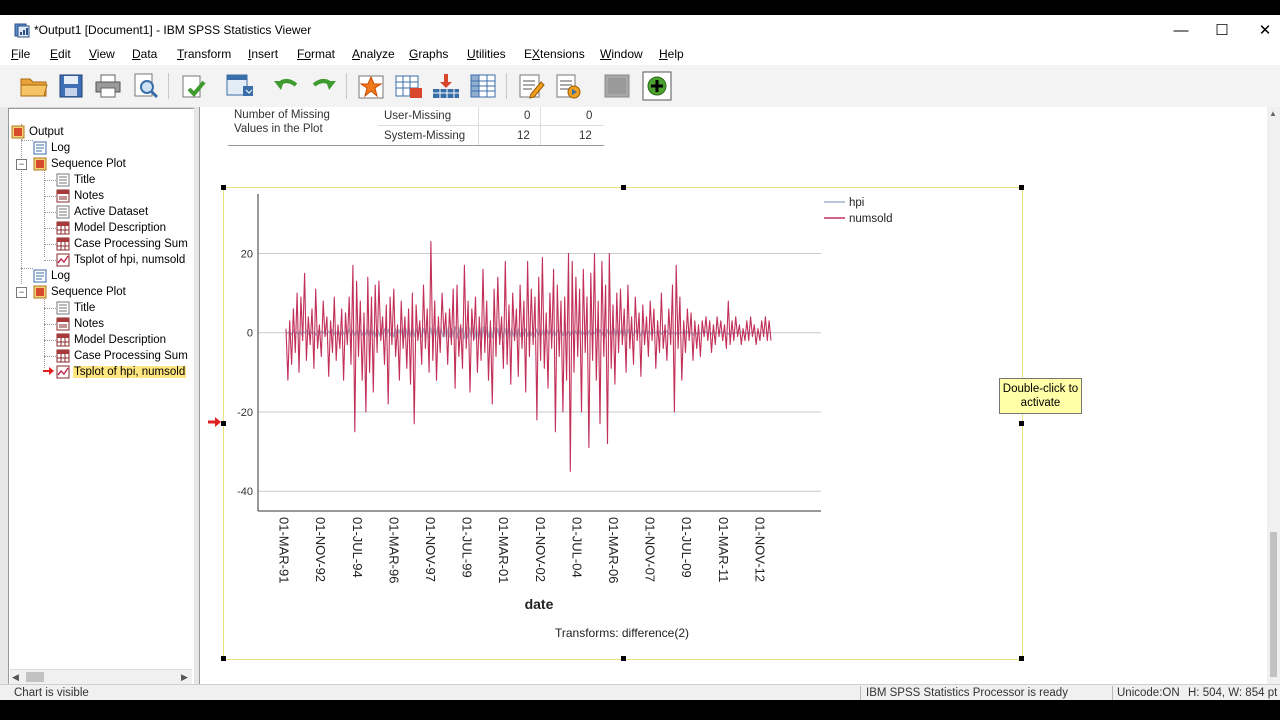  Describe the element at coordinates (247, 254) in the screenshot. I see `y-tick-label: 20` at that location.